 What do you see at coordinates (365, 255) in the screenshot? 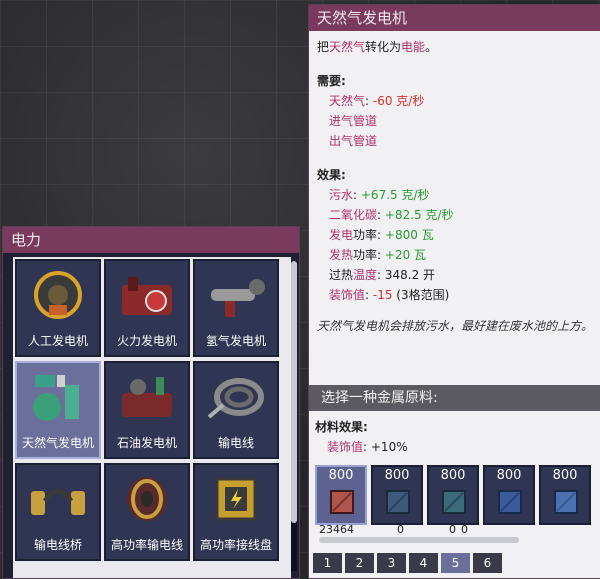
I see `effect-name-suffix: 功率` at bounding box center [365, 255].